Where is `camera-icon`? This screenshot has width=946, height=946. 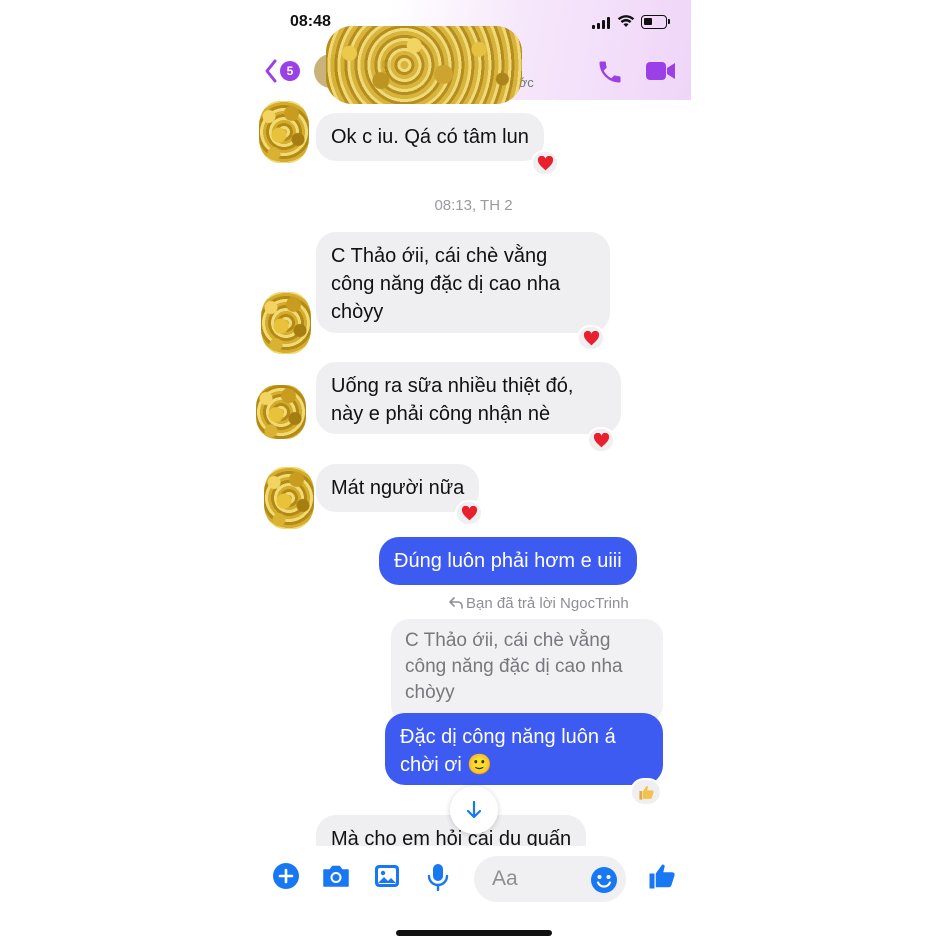
camera-icon is located at coordinates (336, 876).